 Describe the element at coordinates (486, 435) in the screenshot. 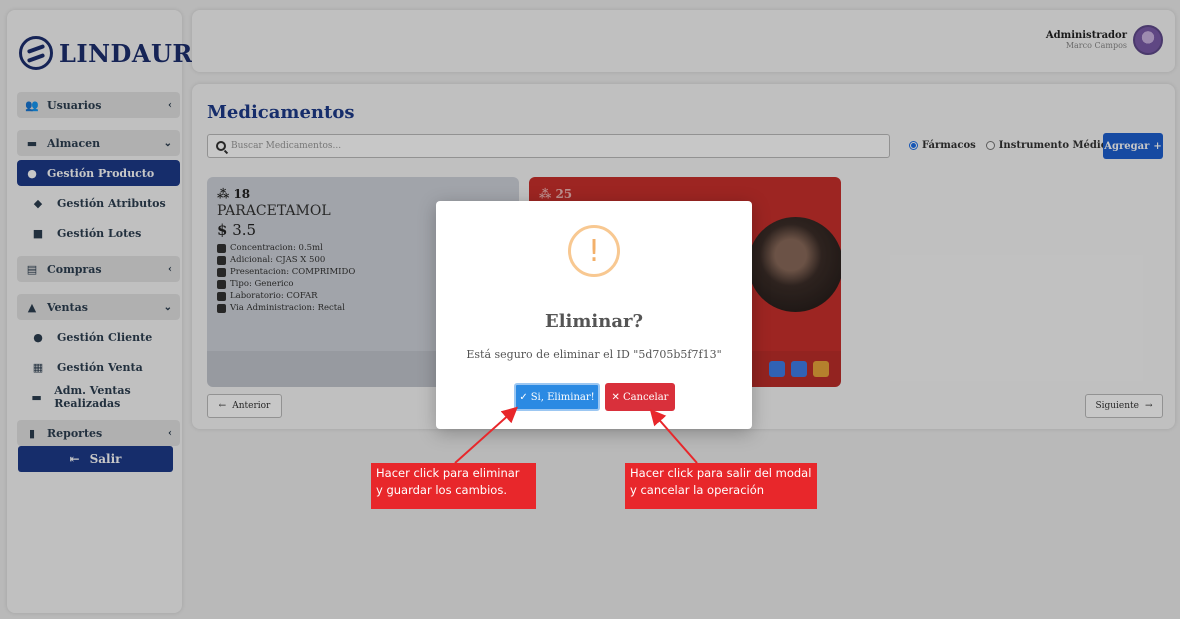

I see `arrow-to-confirm` at that location.